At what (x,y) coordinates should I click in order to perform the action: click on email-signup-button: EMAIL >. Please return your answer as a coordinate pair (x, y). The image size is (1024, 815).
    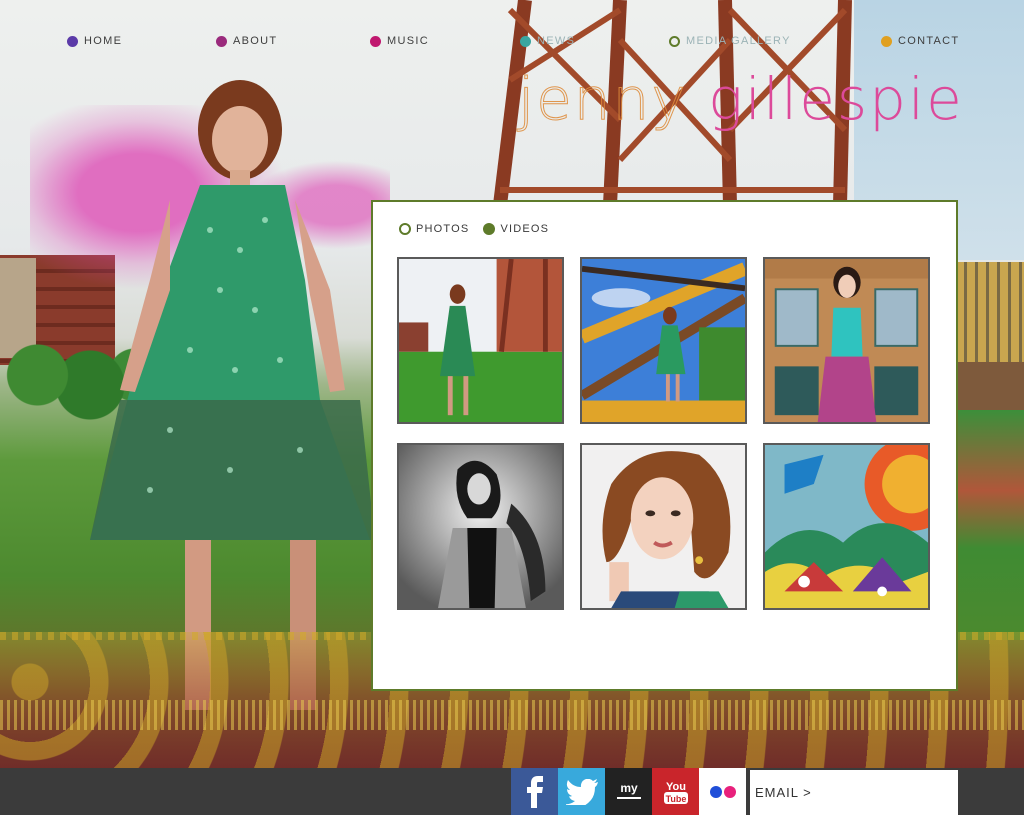
    Looking at the image, I should click on (853, 792).